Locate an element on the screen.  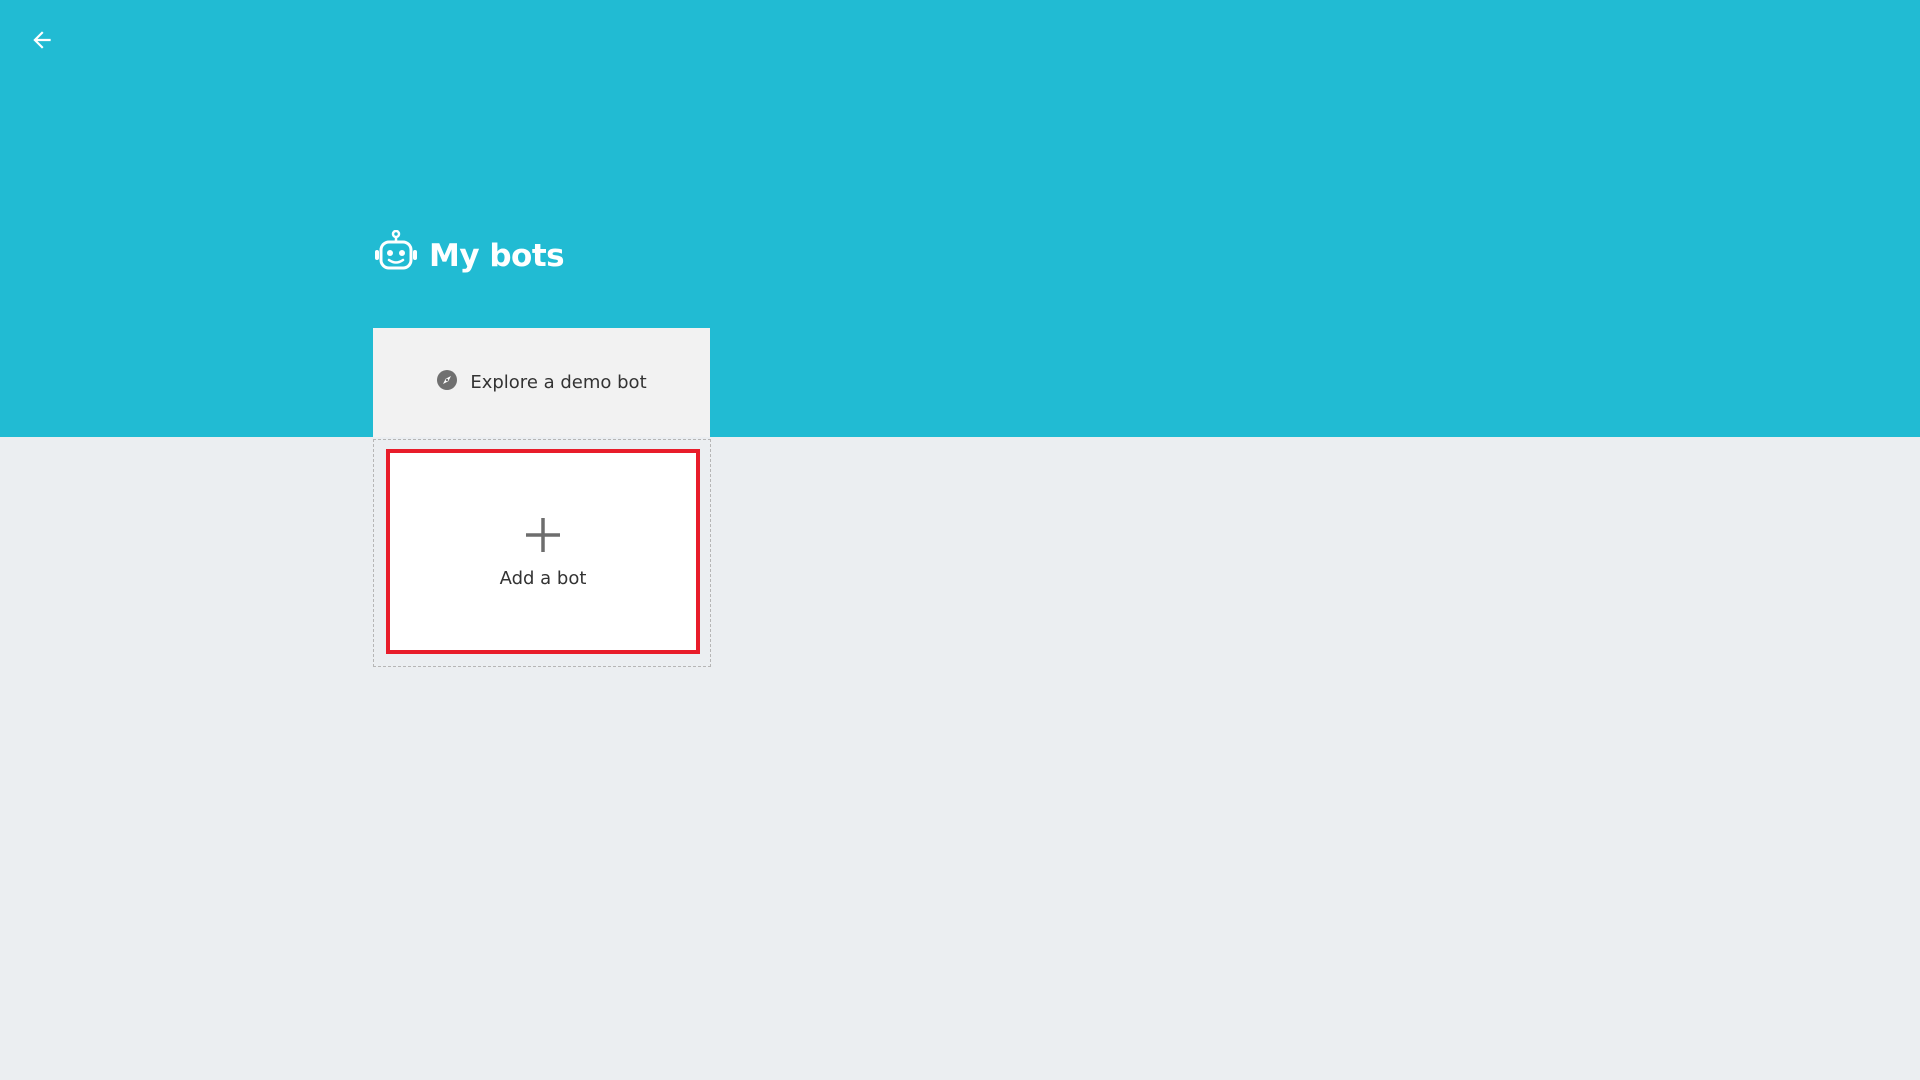
page-heading: My bots is located at coordinates (469, 255).